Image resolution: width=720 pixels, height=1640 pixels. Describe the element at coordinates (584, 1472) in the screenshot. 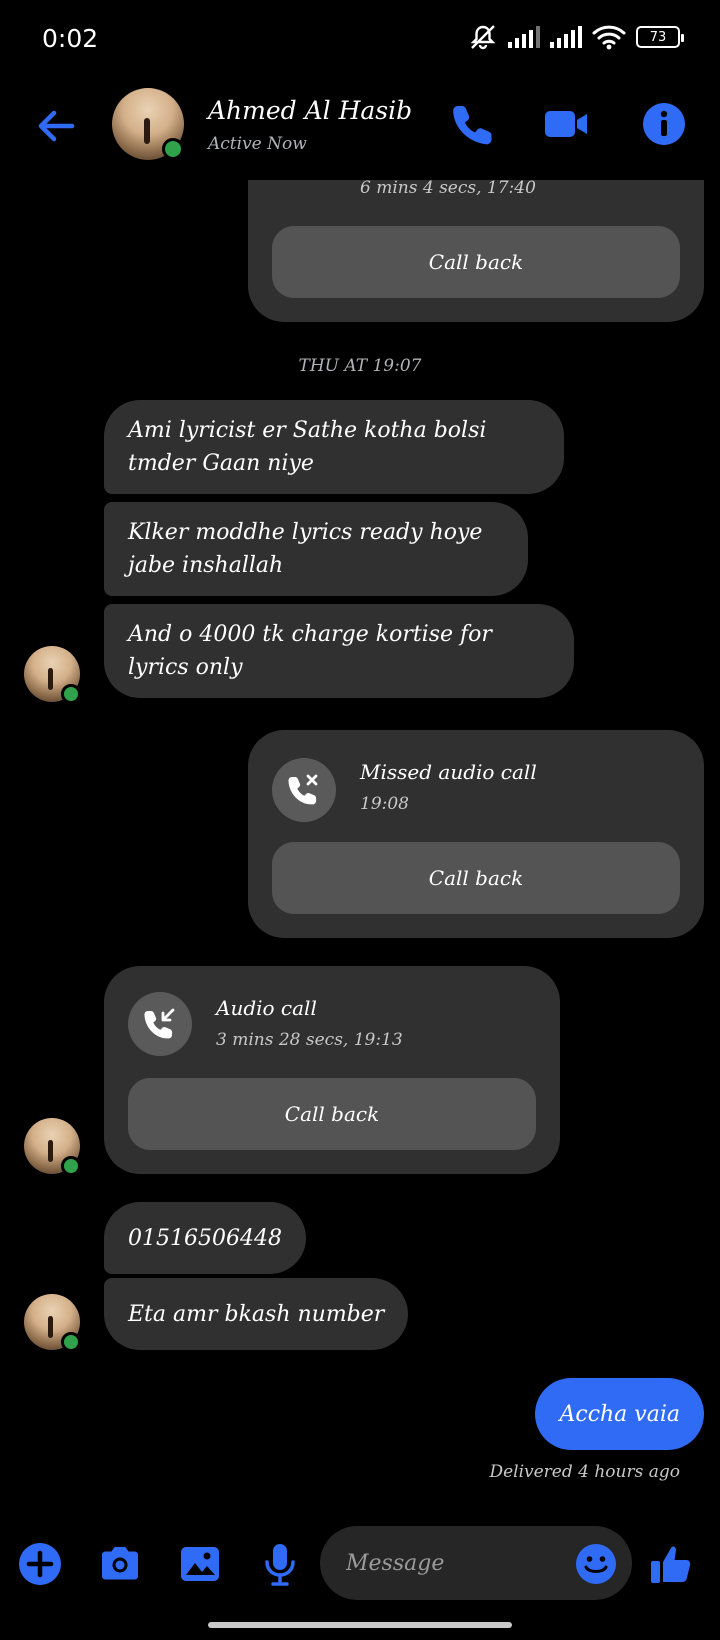

I see `delivery-status: Delivered 4 hours ago` at that location.